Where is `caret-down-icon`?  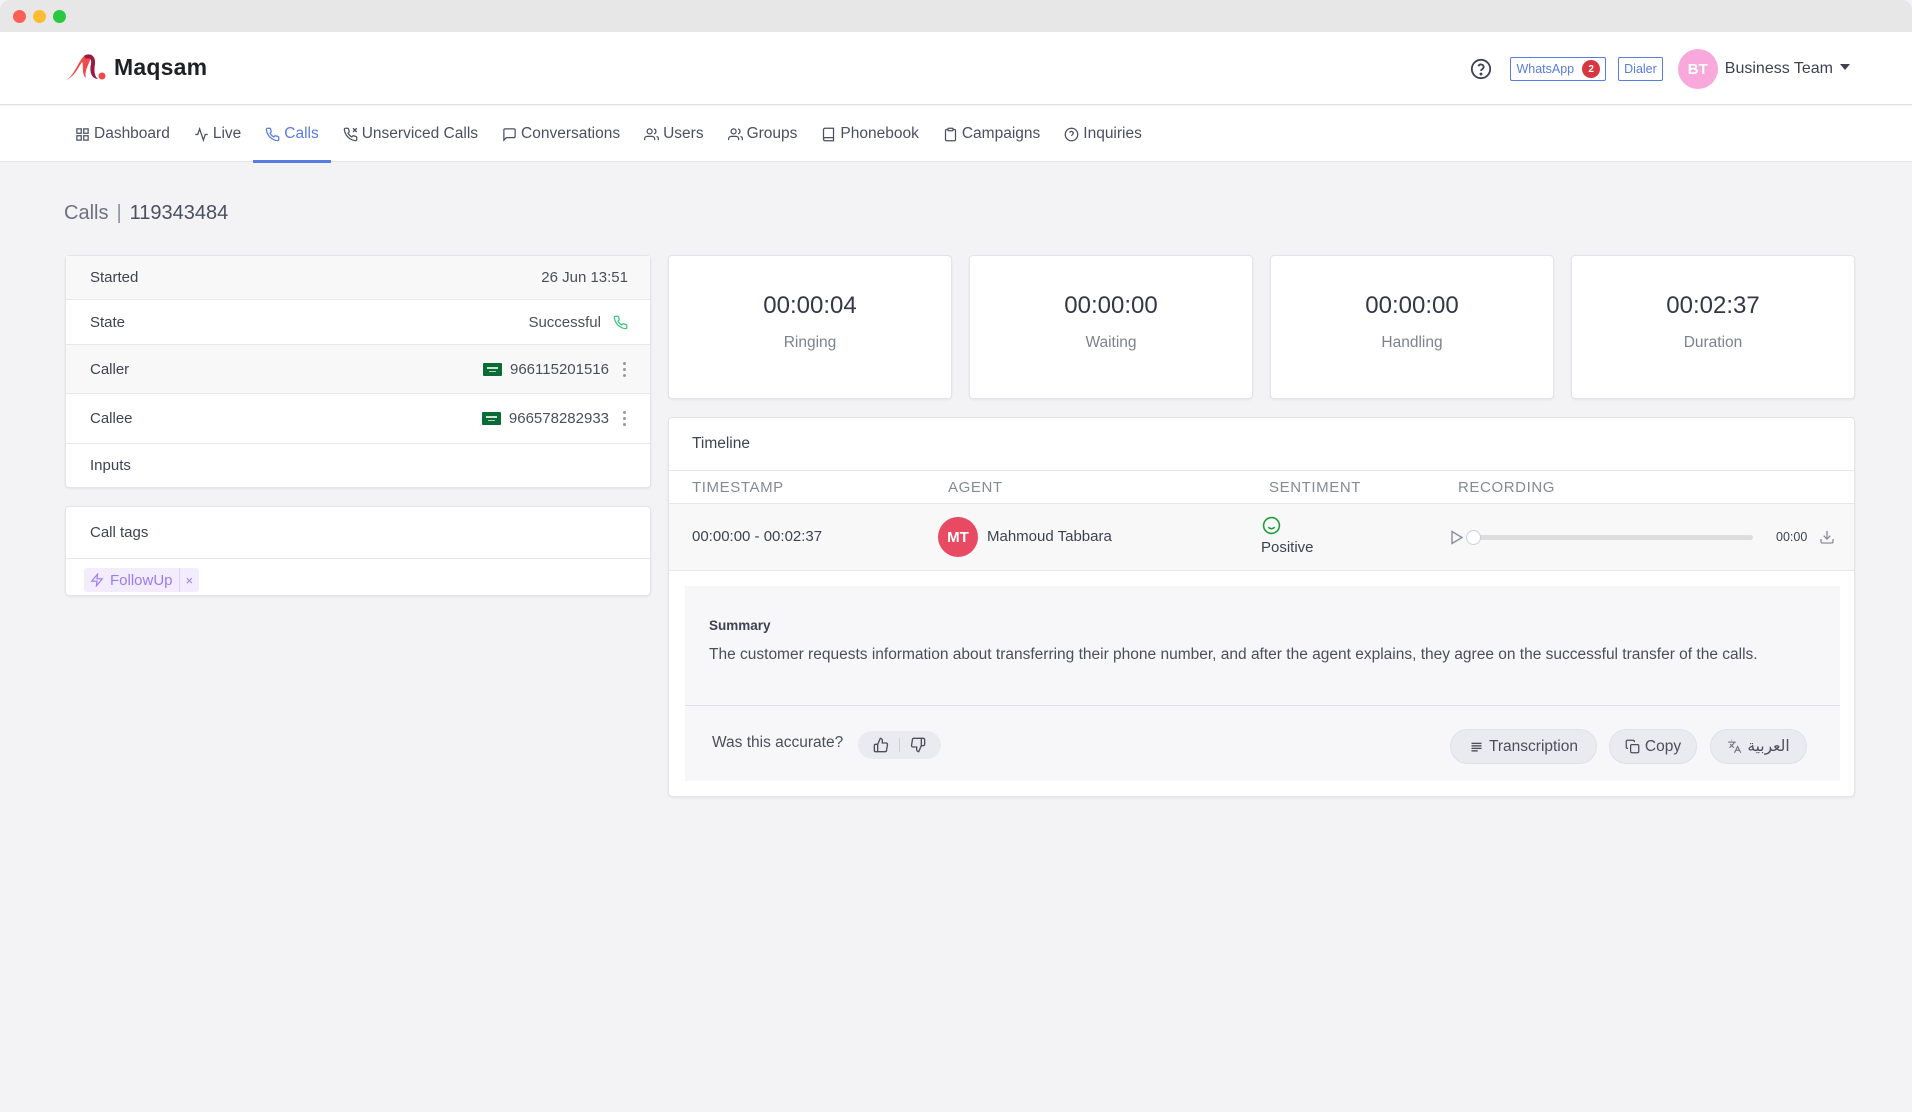 caret-down-icon is located at coordinates (1845, 67).